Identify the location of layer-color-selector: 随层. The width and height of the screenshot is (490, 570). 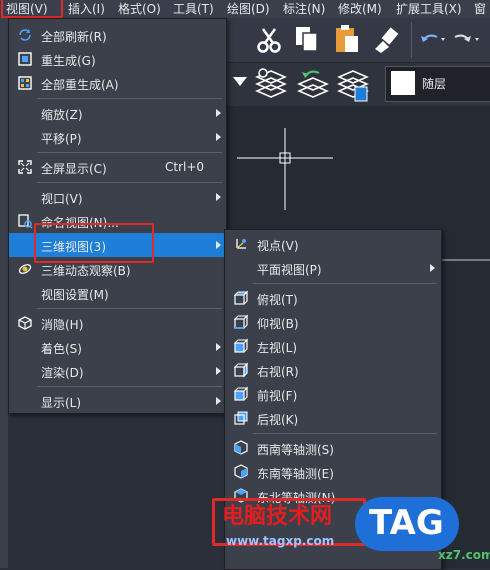
(437, 84).